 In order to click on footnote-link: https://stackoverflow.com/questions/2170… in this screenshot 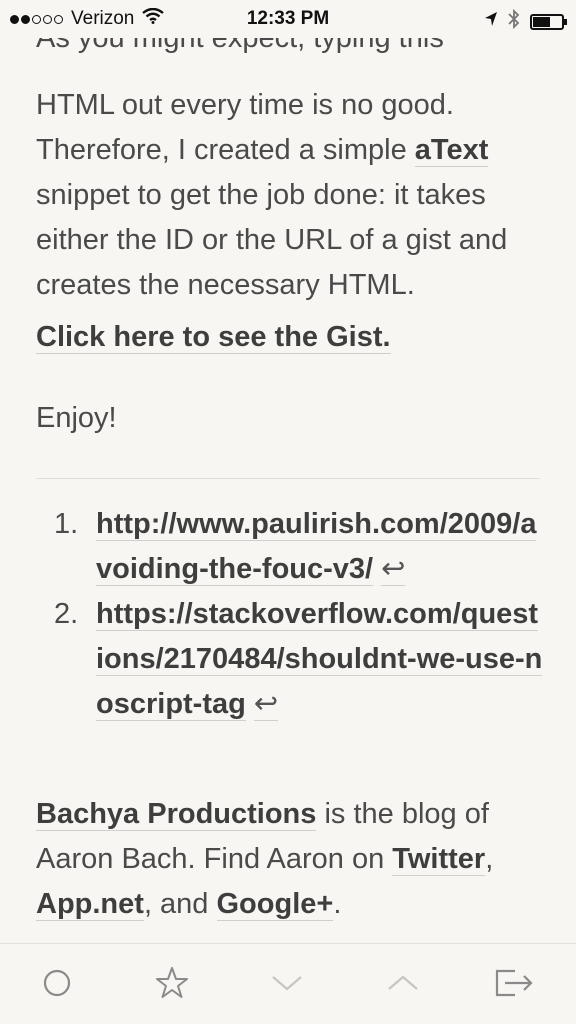, I will do `click(319, 659)`.